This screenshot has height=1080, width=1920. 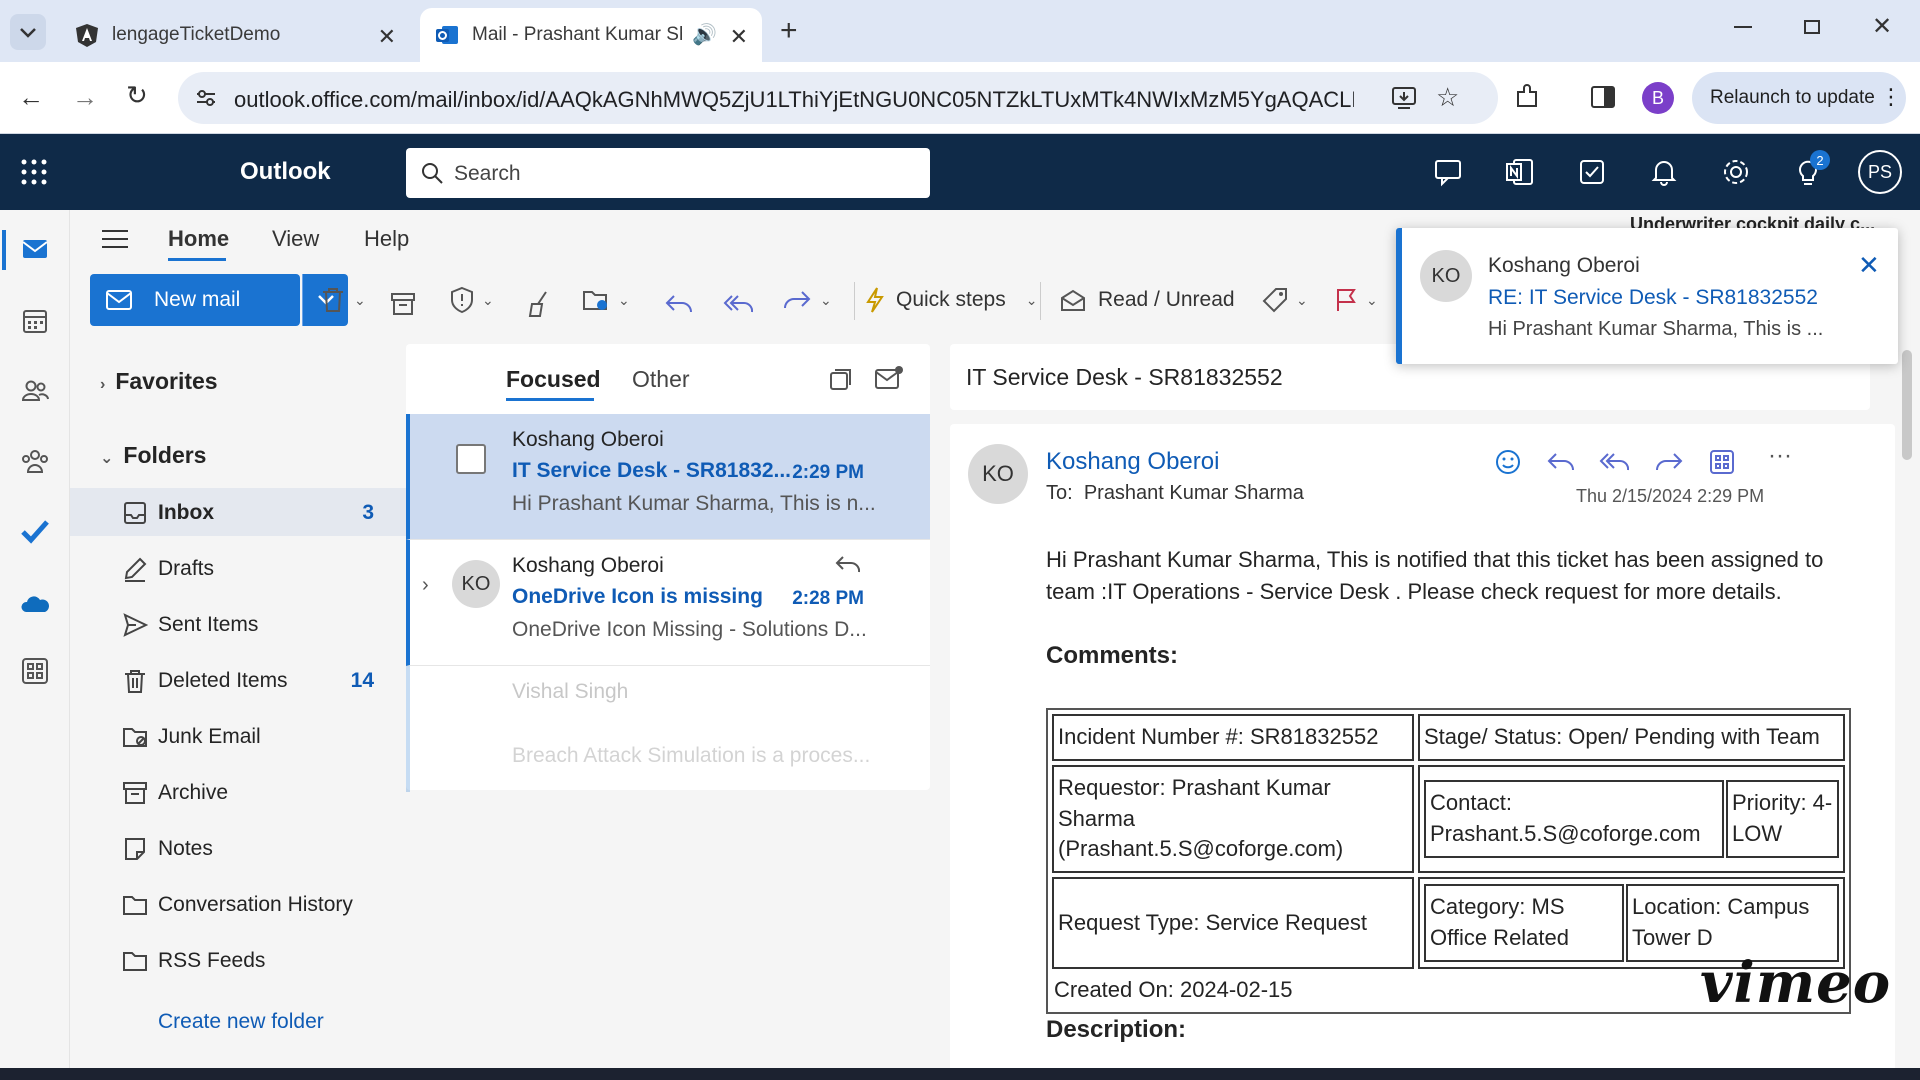 What do you see at coordinates (206, 98) in the screenshot?
I see `site-settings-icon` at bounding box center [206, 98].